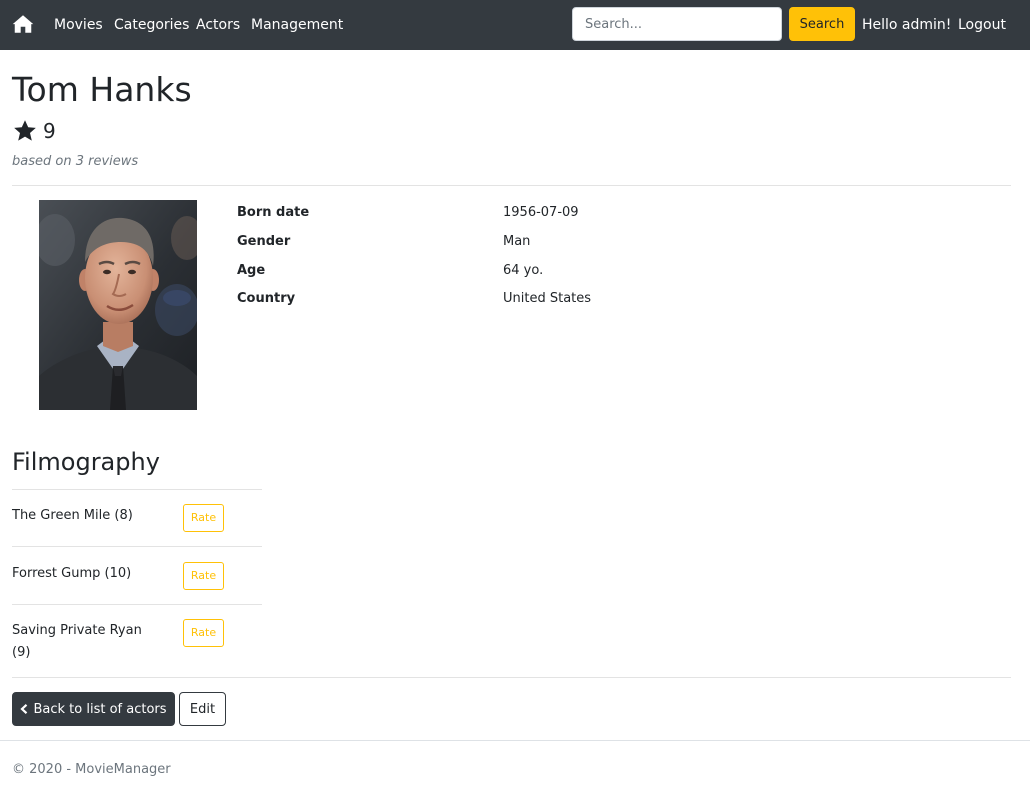  What do you see at coordinates (118, 305) in the screenshot?
I see `actor-photo` at bounding box center [118, 305].